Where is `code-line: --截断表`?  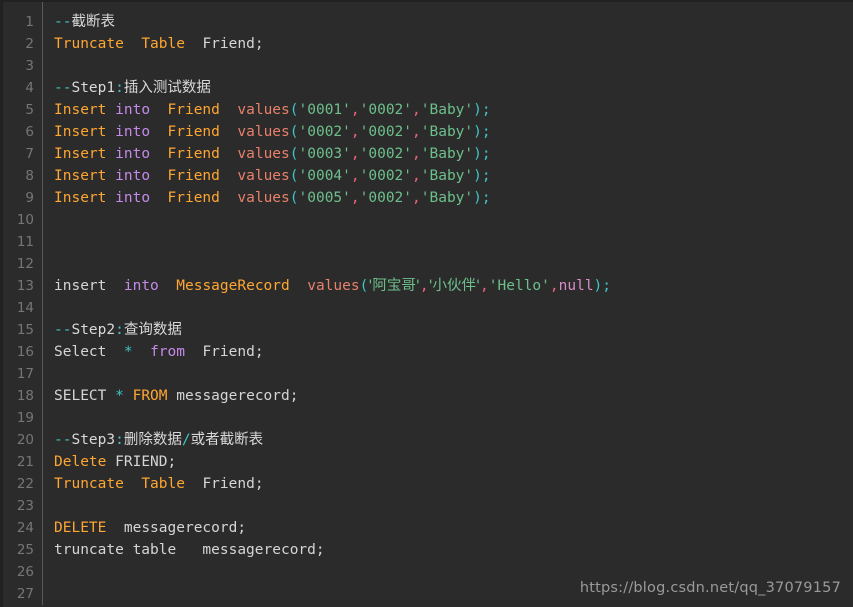 code-line: --截断表 is located at coordinates (453, 22).